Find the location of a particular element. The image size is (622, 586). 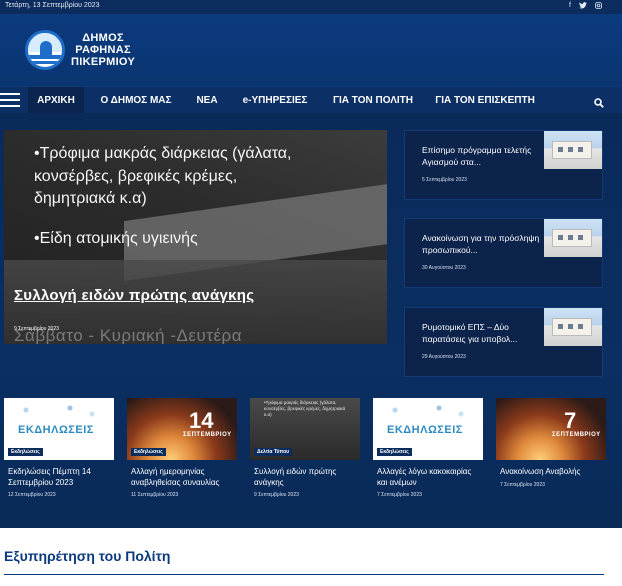

logo-line-3: ΠΙΚΕΡΜΙΟΥ is located at coordinates (103, 62).